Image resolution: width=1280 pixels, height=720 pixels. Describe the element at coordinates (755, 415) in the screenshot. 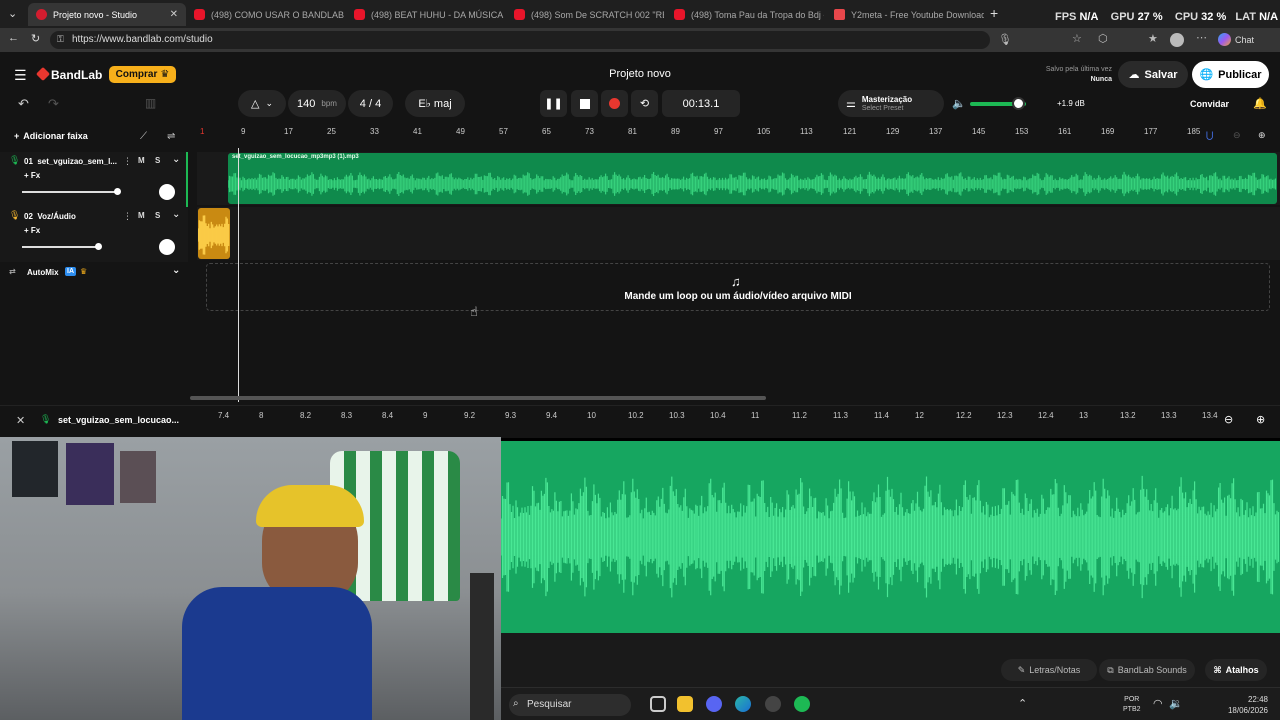

I see `editor-ruler-tick-label: 11` at that location.